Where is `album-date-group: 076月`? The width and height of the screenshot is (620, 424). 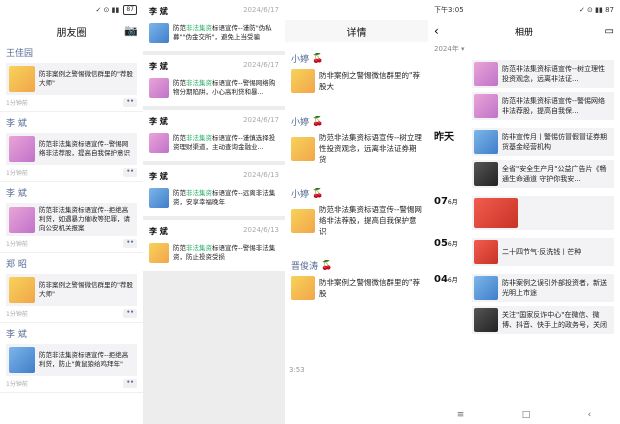
album-date-group: 076月 is located at coordinates (524, 213).